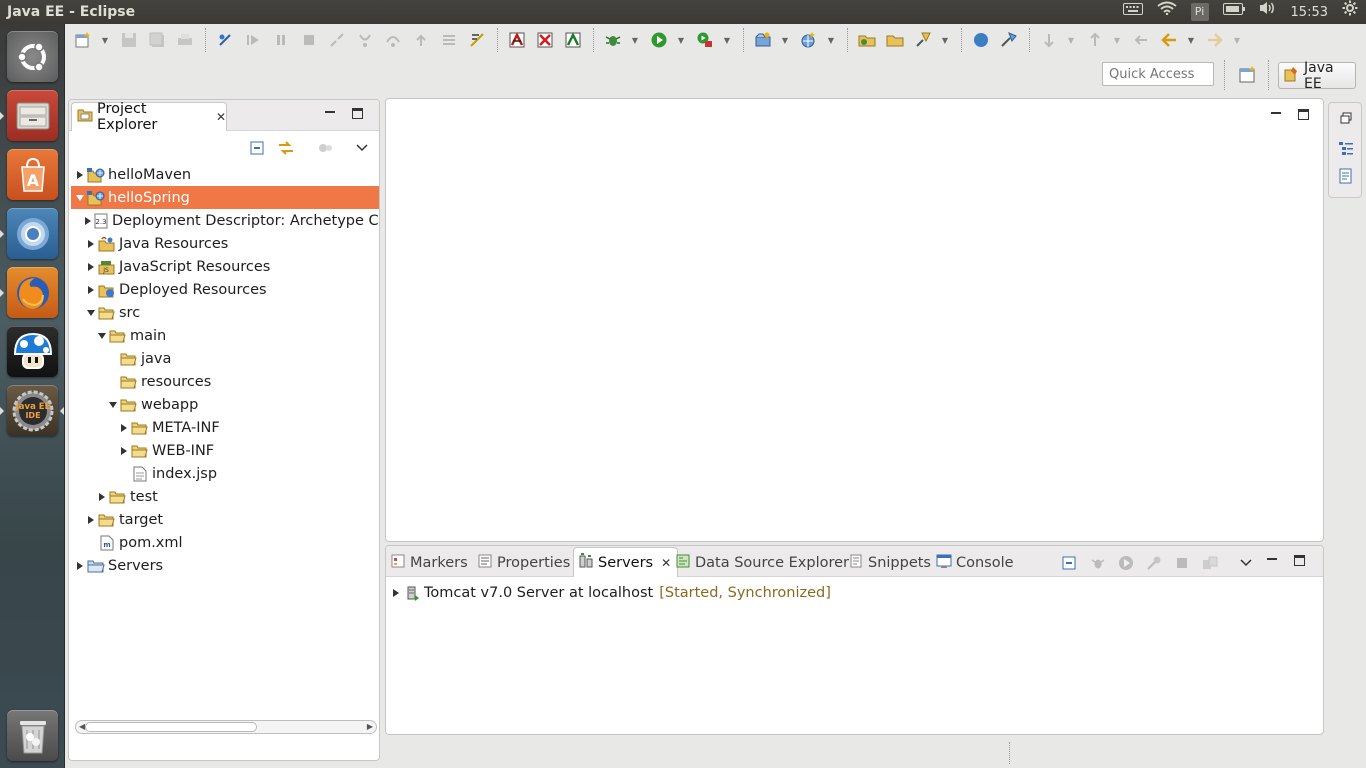 The height and width of the screenshot is (768, 1366). What do you see at coordinates (225, 473) in the screenshot?
I see `tree-item: index.jsp` at bounding box center [225, 473].